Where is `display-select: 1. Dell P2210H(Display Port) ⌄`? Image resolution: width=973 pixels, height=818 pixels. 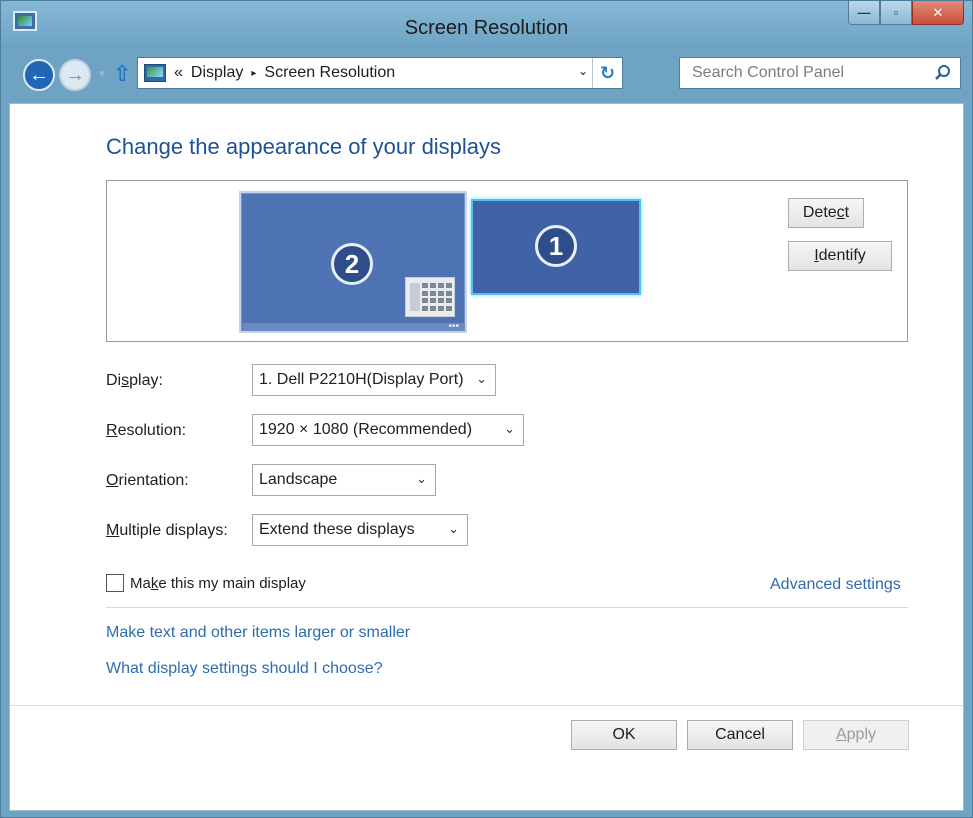
display-select: 1. Dell P2210H(Display Port) ⌄ is located at coordinates (374, 380).